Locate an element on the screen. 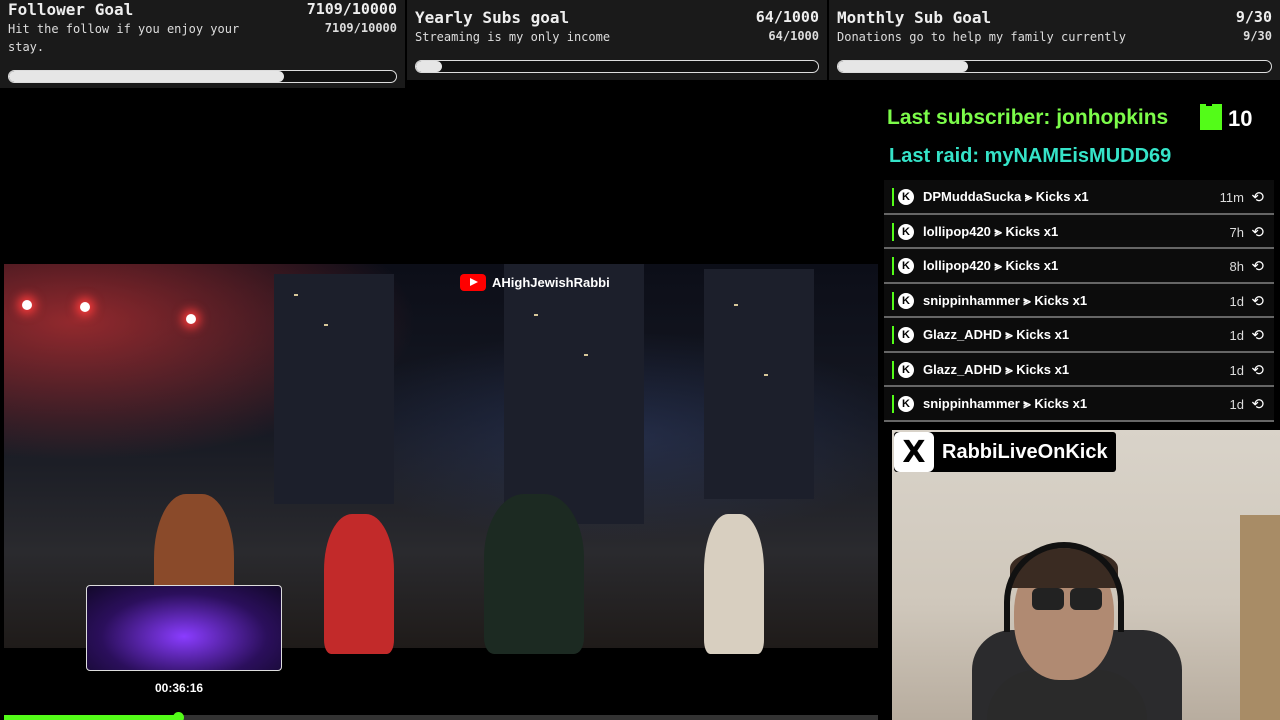 This screenshot has height=720, width=1280. goal-subtitle: Donations go to help my family currently is located at coordinates (981, 37).